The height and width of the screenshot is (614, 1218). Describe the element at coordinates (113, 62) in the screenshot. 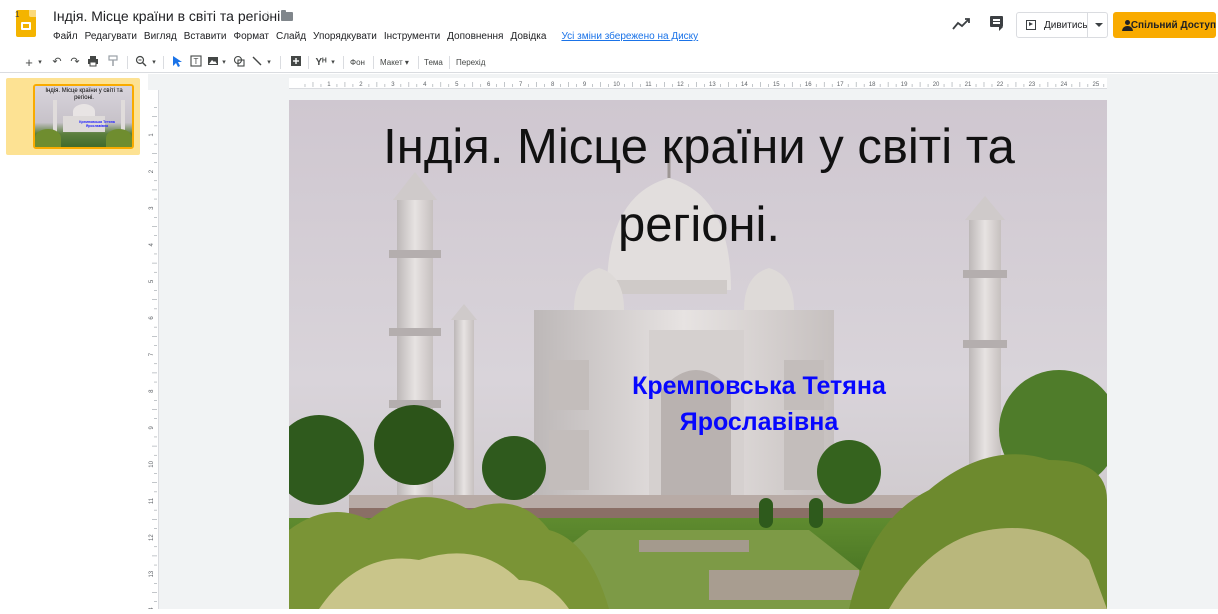

I see `paint-format-icon` at that location.